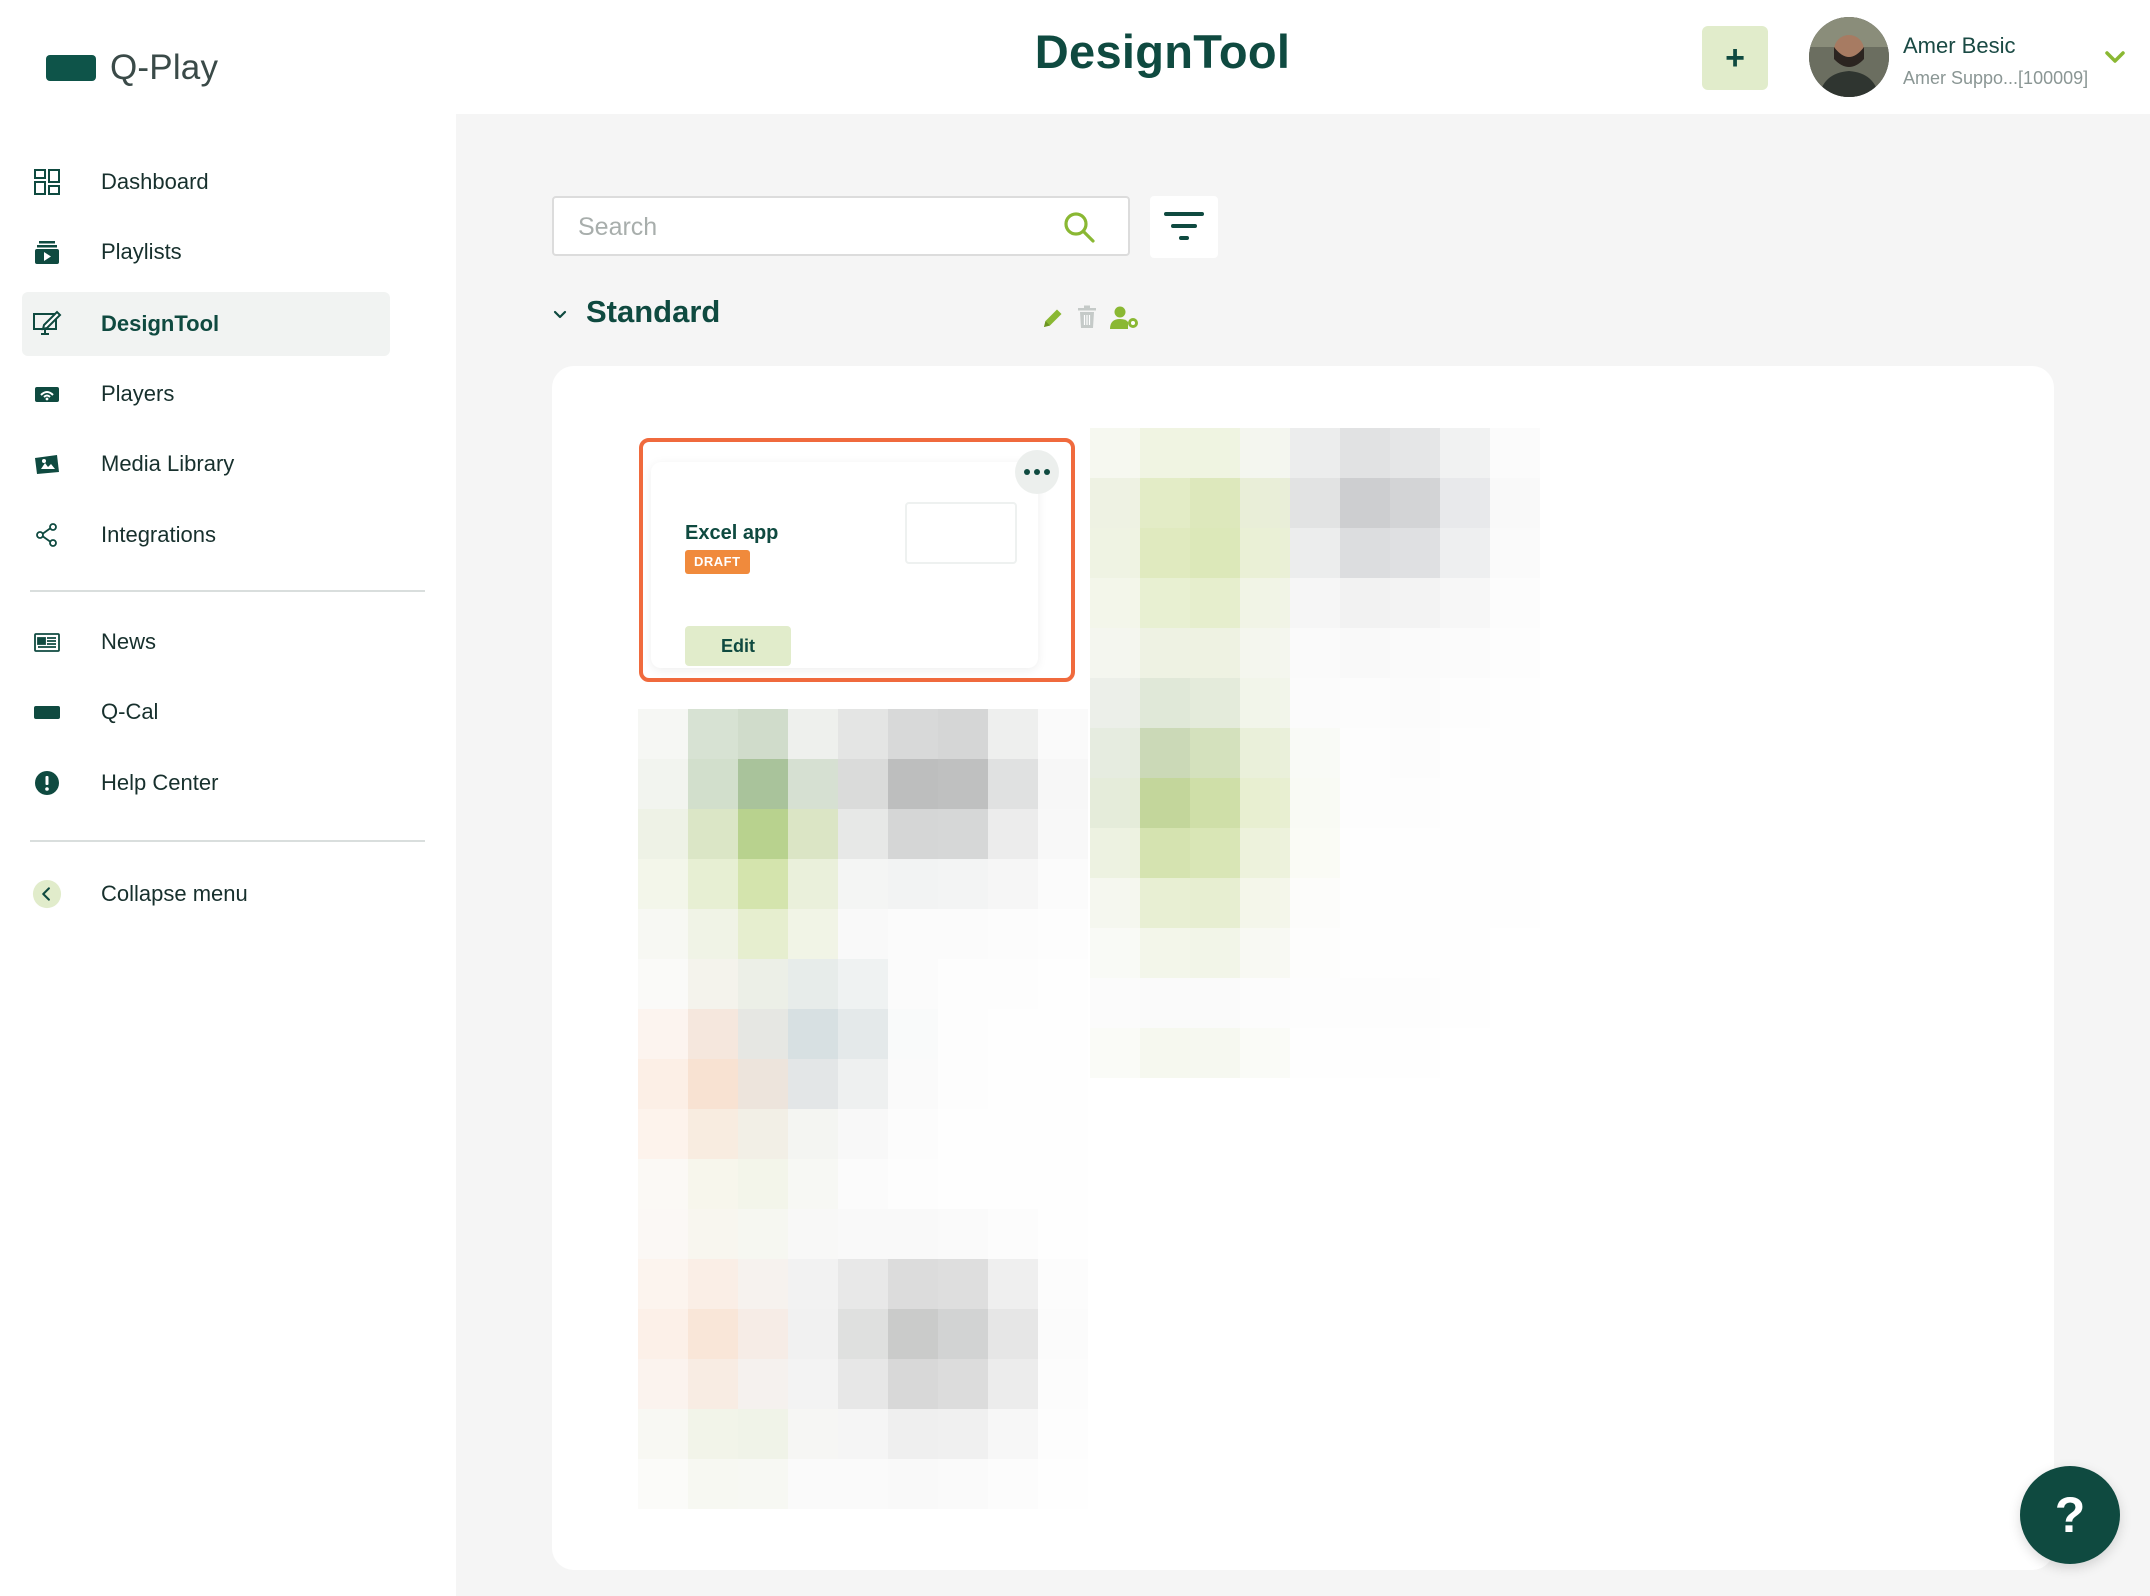 The width and height of the screenshot is (2150, 1596). I want to click on playlist-icon, so click(47, 252).